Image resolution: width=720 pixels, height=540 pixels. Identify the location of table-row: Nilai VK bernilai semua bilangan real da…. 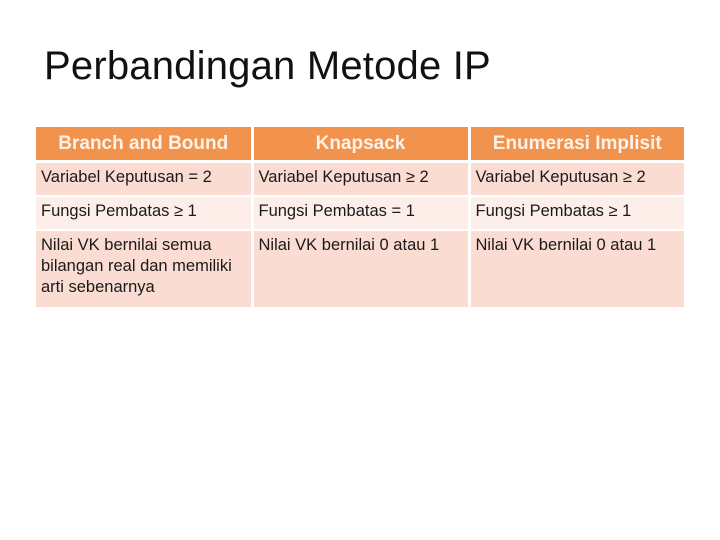
(360, 269).